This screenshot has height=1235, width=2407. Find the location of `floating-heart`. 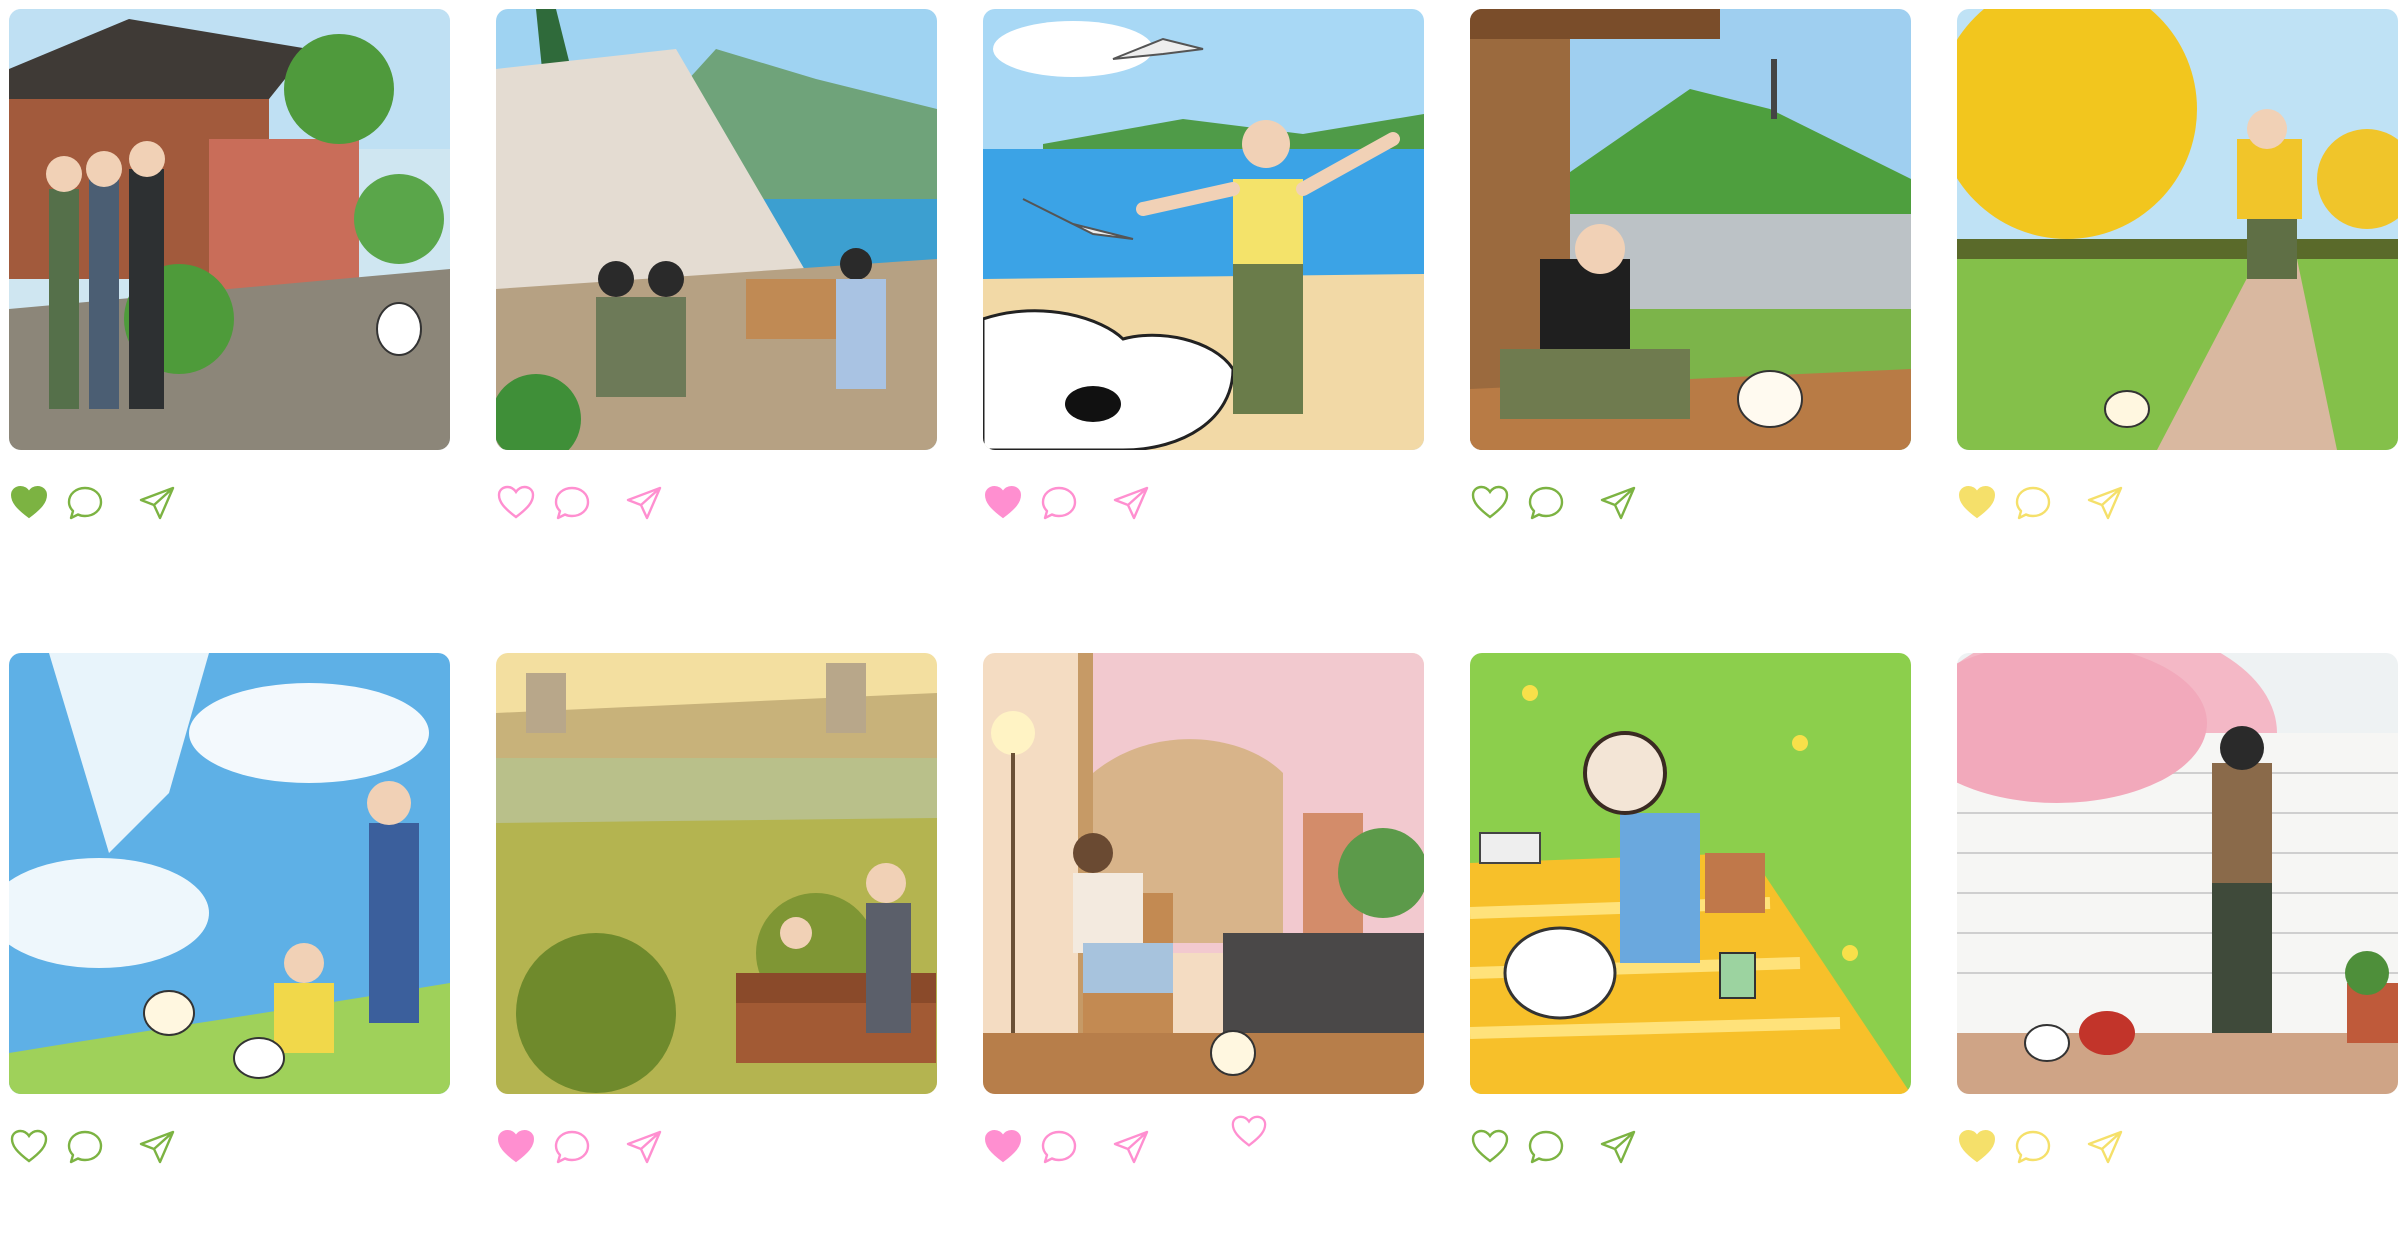

floating-heart is located at coordinates (1249, 1132).